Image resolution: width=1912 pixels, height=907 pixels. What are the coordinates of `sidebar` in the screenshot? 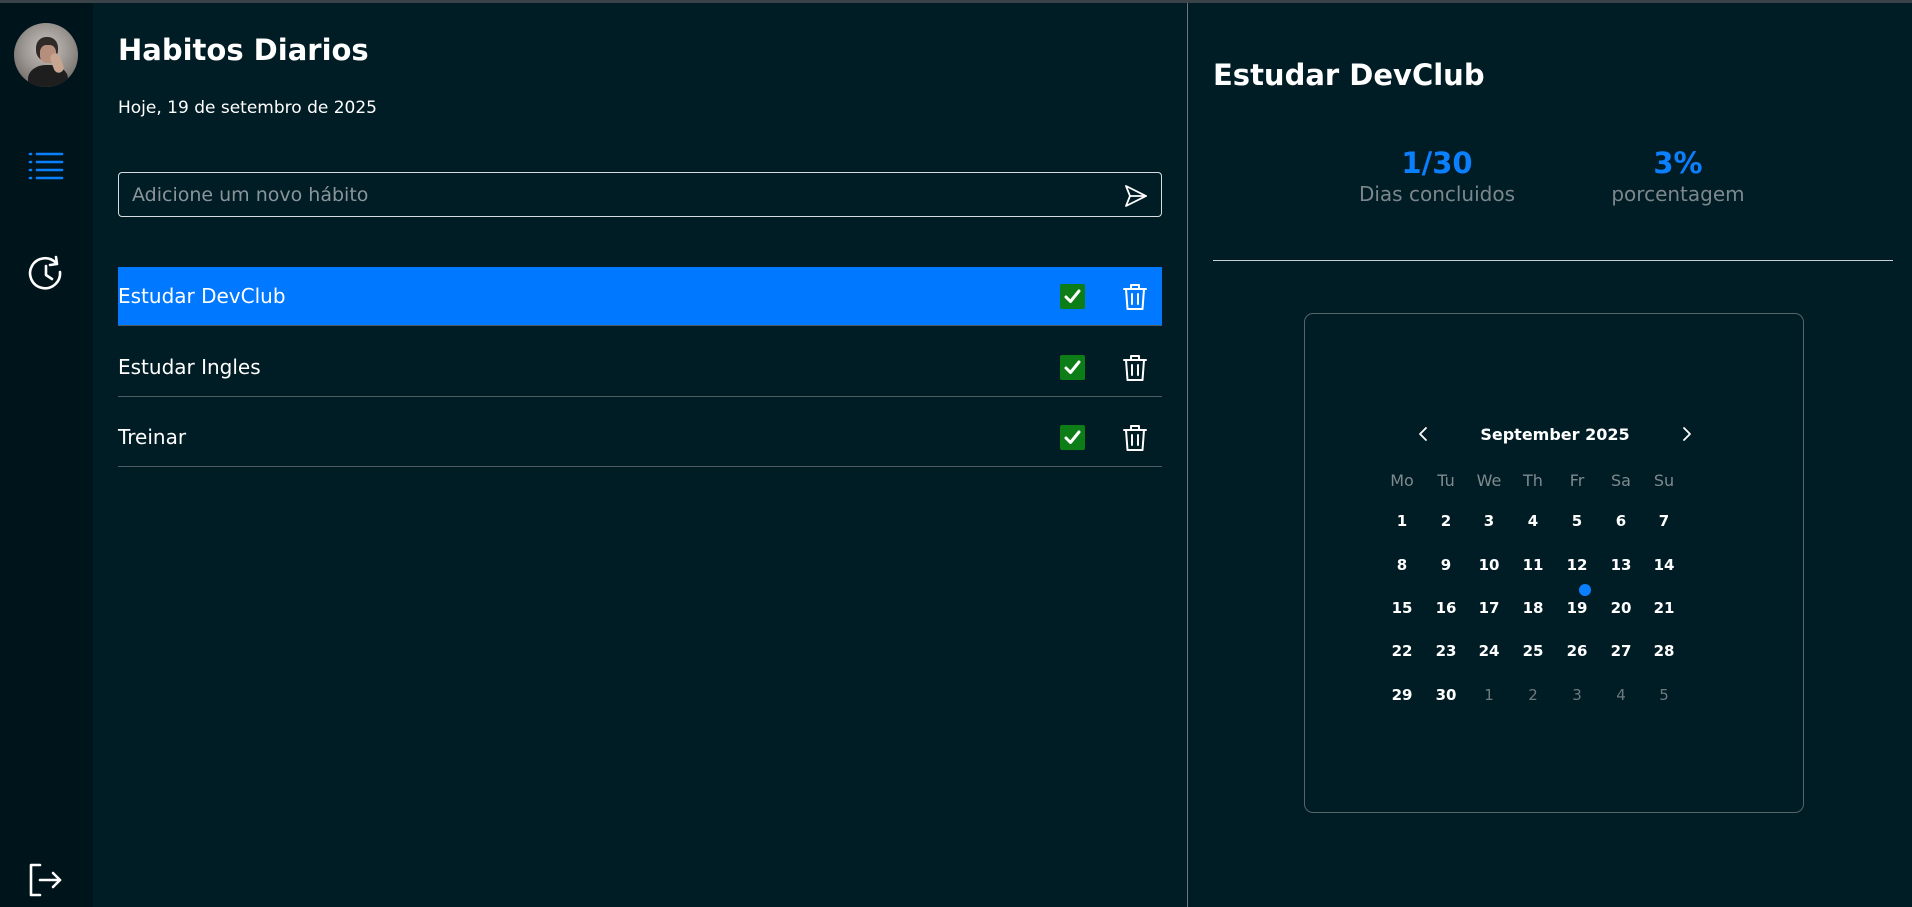 It's located at (46, 455).